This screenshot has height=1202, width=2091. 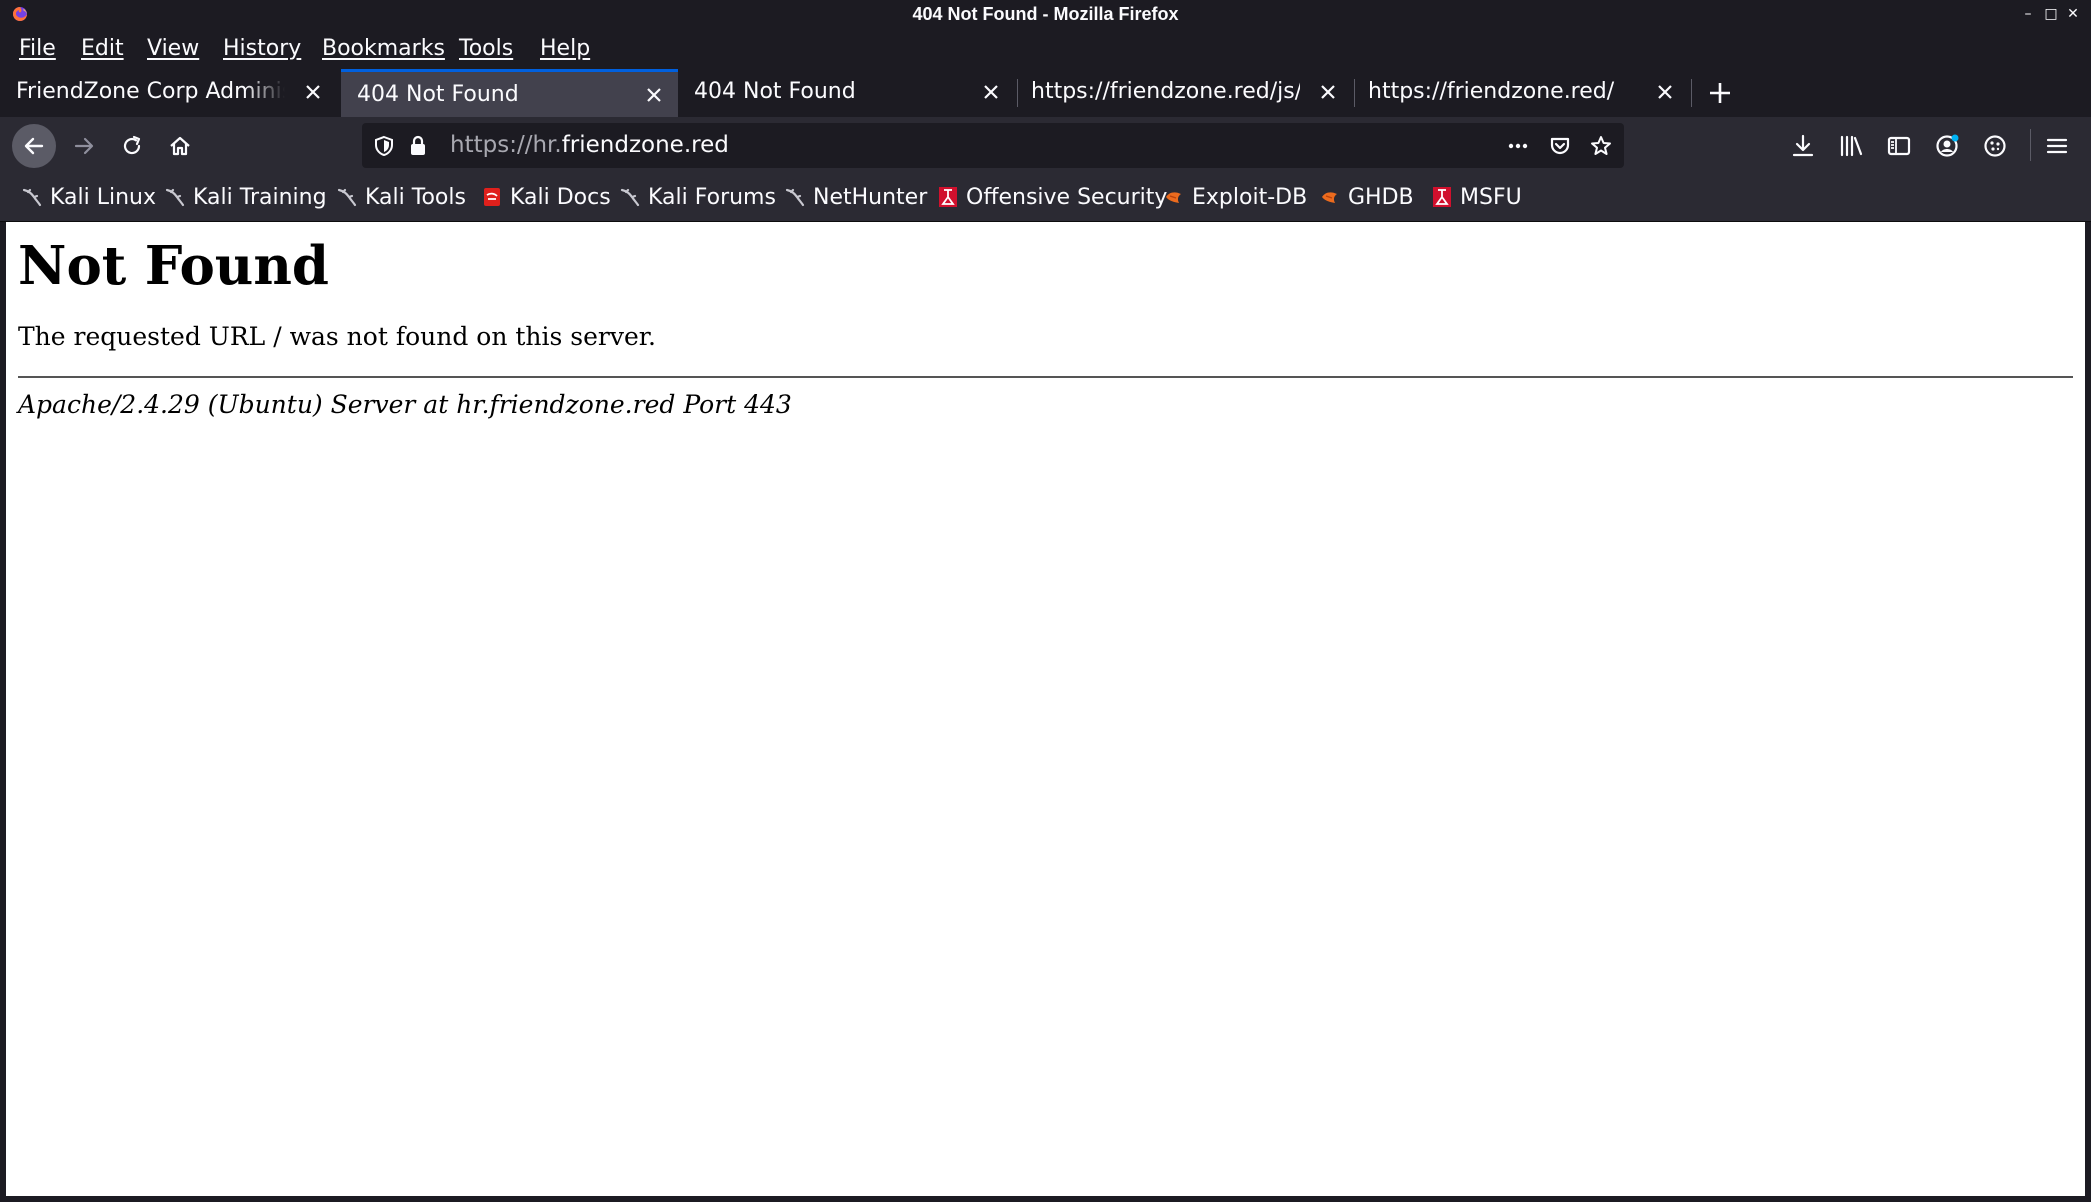 I want to click on bookmark-label: Offensive Security, so click(x=1067, y=197).